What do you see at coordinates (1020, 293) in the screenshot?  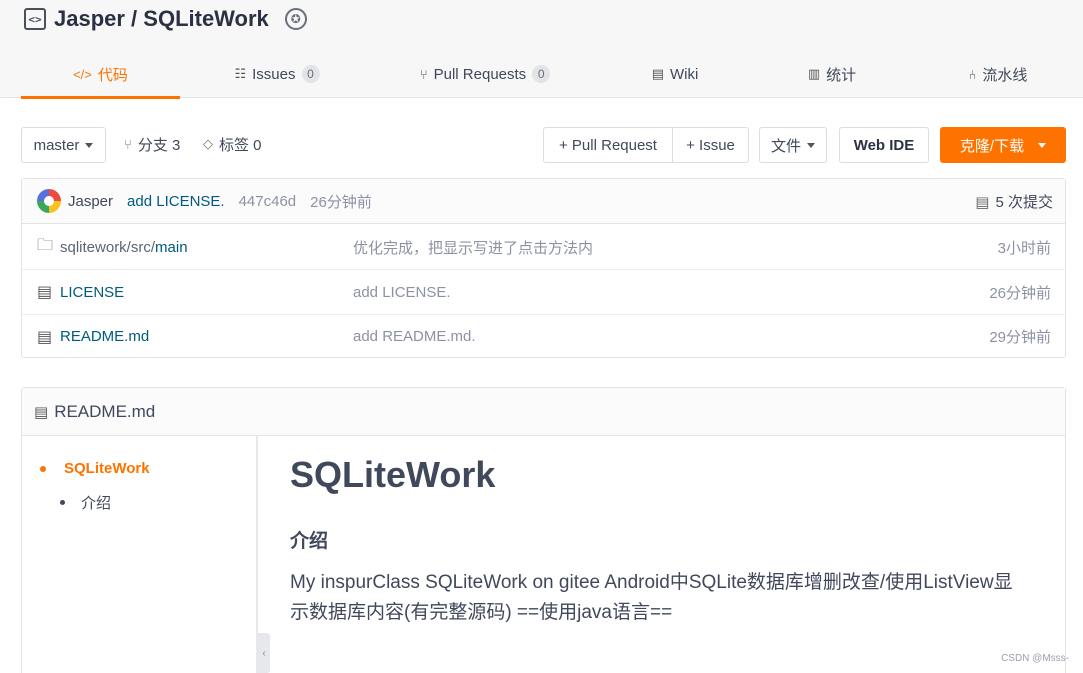 I see `file-commit-time: 26分钟前` at bounding box center [1020, 293].